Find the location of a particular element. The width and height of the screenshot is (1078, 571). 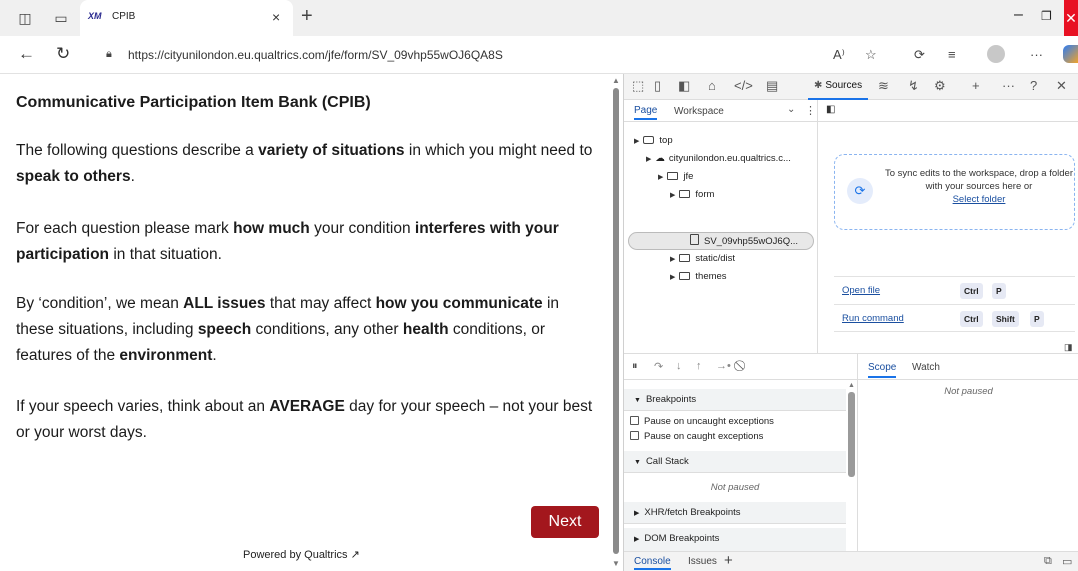

drawer-add-tab-button: + is located at coordinates (728, 560).